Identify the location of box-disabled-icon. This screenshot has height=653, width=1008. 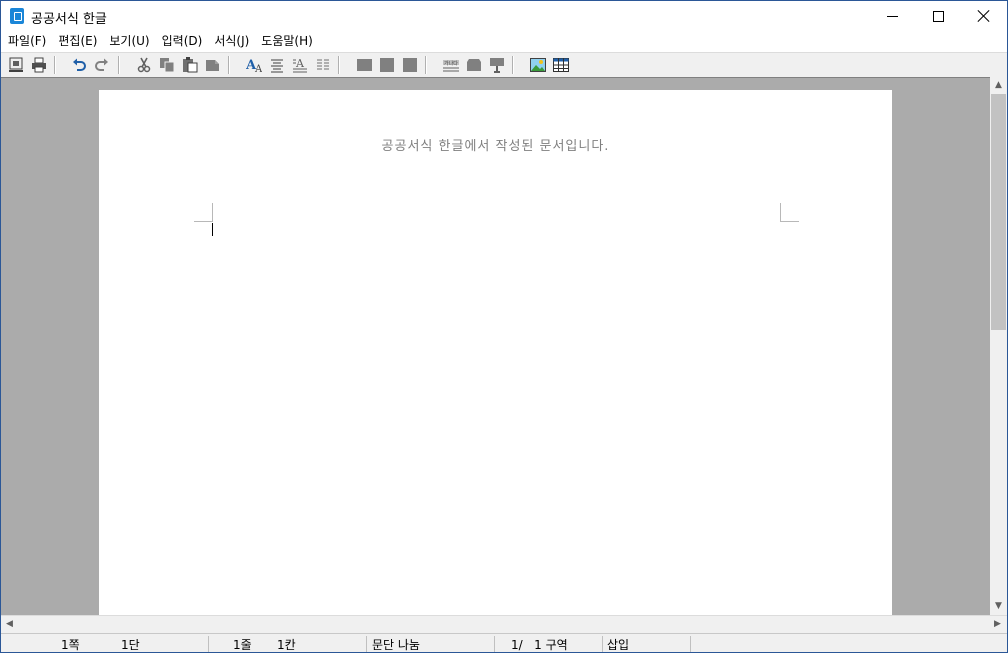
(387, 65).